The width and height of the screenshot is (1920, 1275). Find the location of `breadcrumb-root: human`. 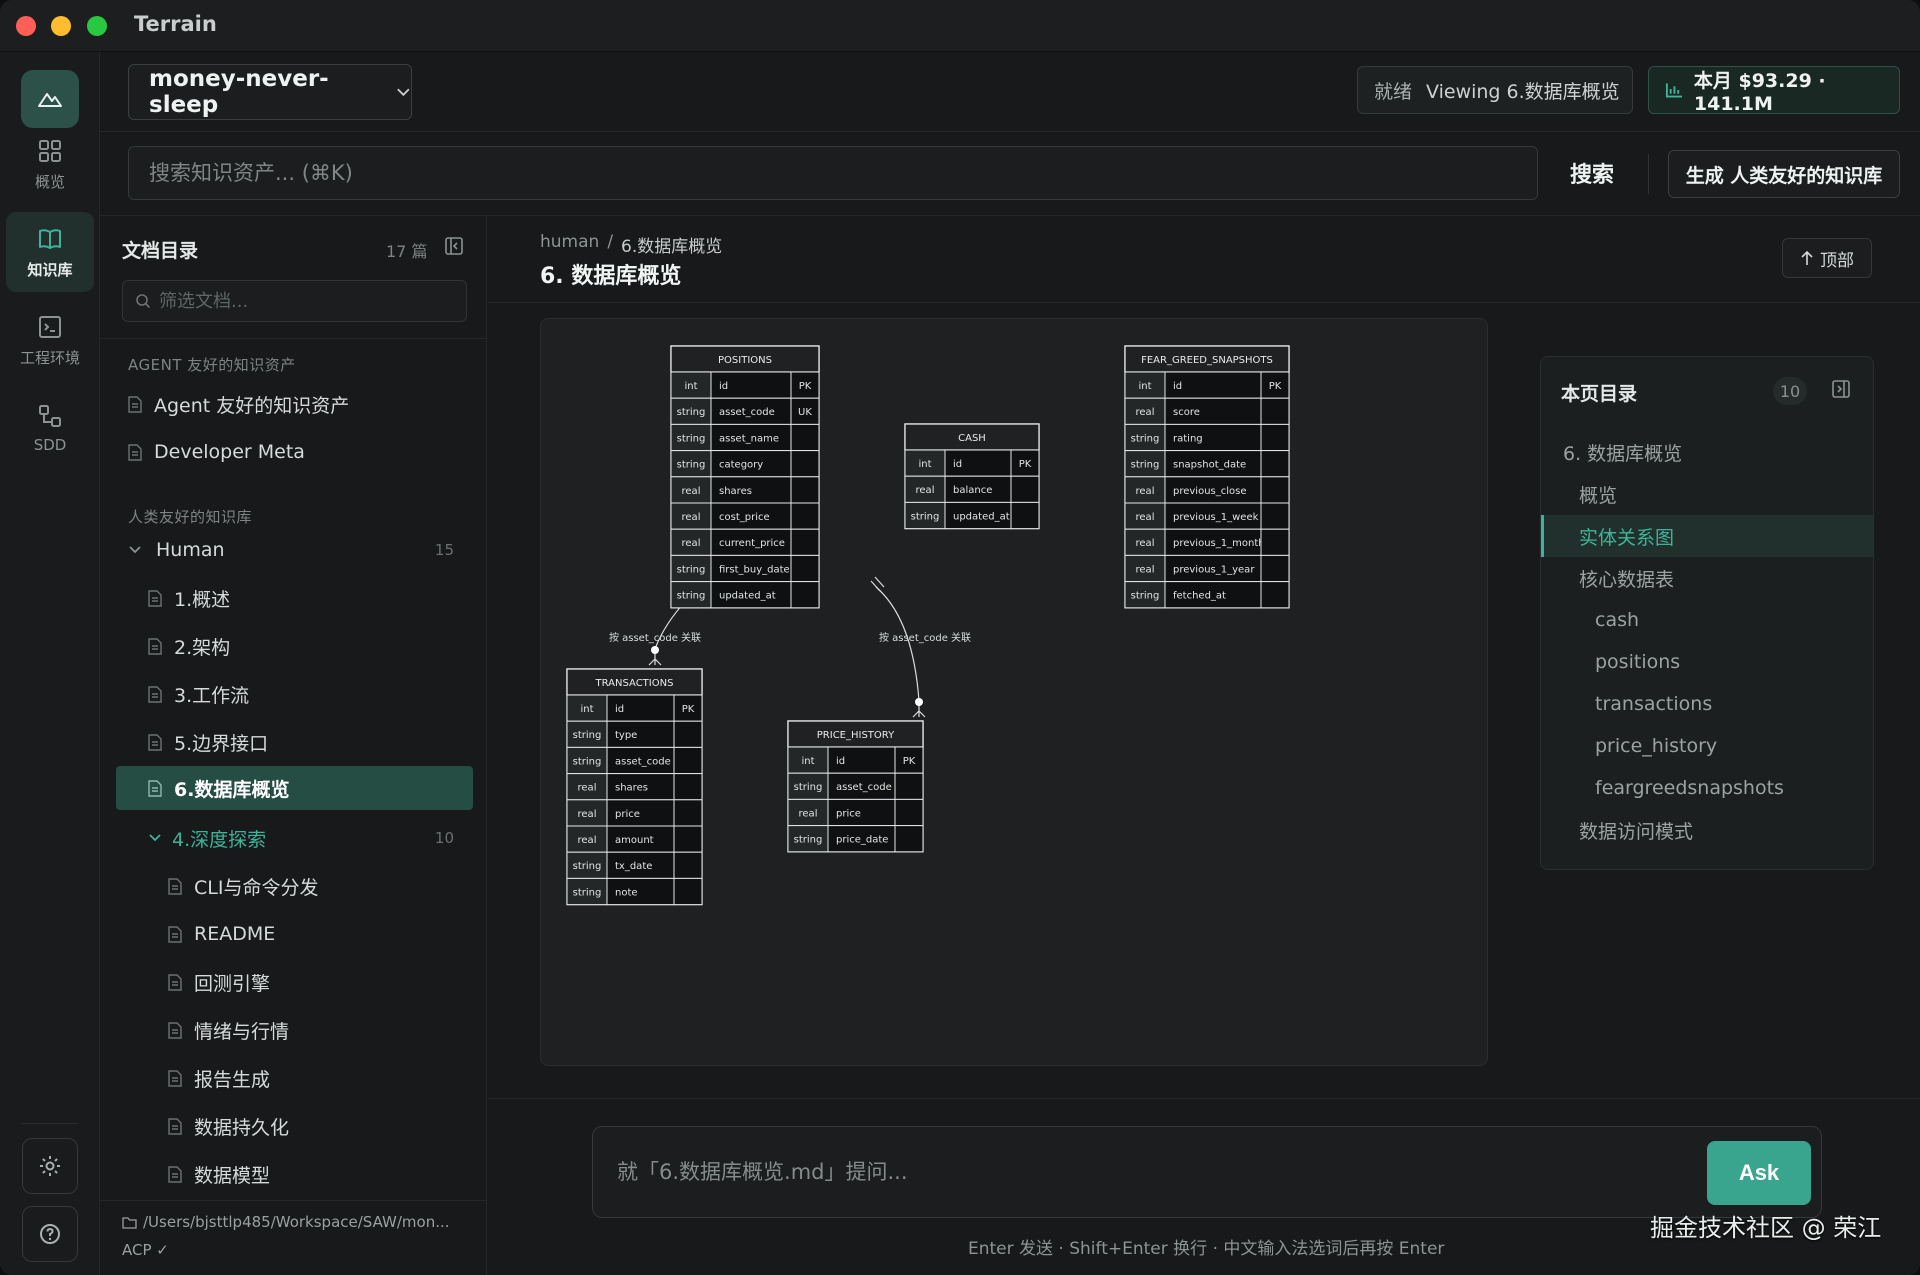

breadcrumb-root: human is located at coordinates (569, 244).